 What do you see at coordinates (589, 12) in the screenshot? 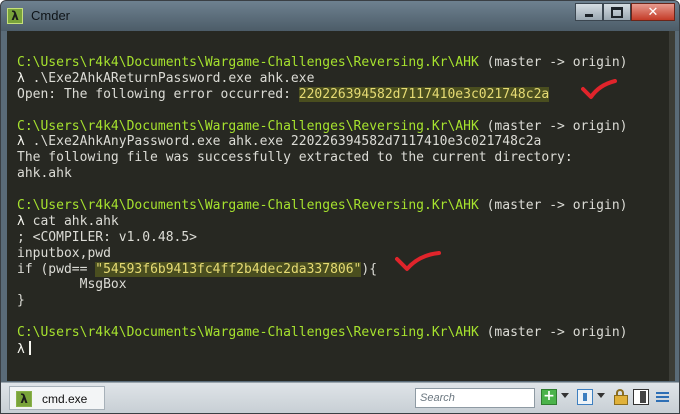
I see `minimize-button` at bounding box center [589, 12].